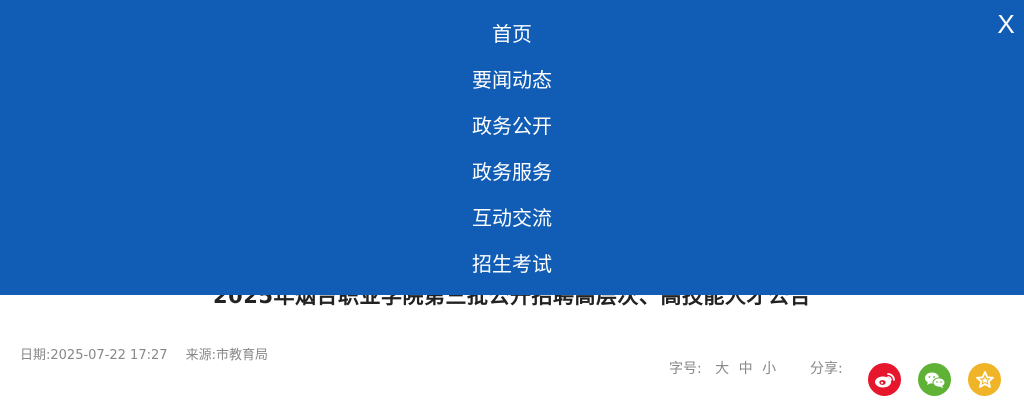 This screenshot has width=1024, height=400. I want to click on share-weibo-button, so click(884, 379).